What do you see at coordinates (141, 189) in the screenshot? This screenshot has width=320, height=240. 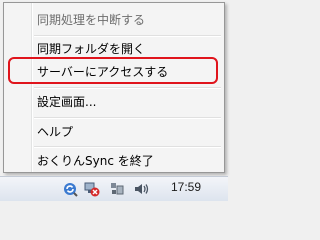 I see `volume-icon` at bounding box center [141, 189].